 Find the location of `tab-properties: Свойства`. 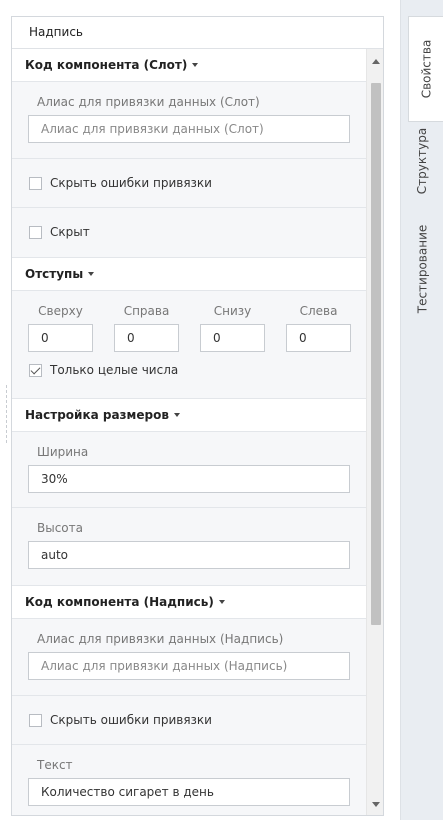

tab-properties: Свойства is located at coordinates (425, 69).